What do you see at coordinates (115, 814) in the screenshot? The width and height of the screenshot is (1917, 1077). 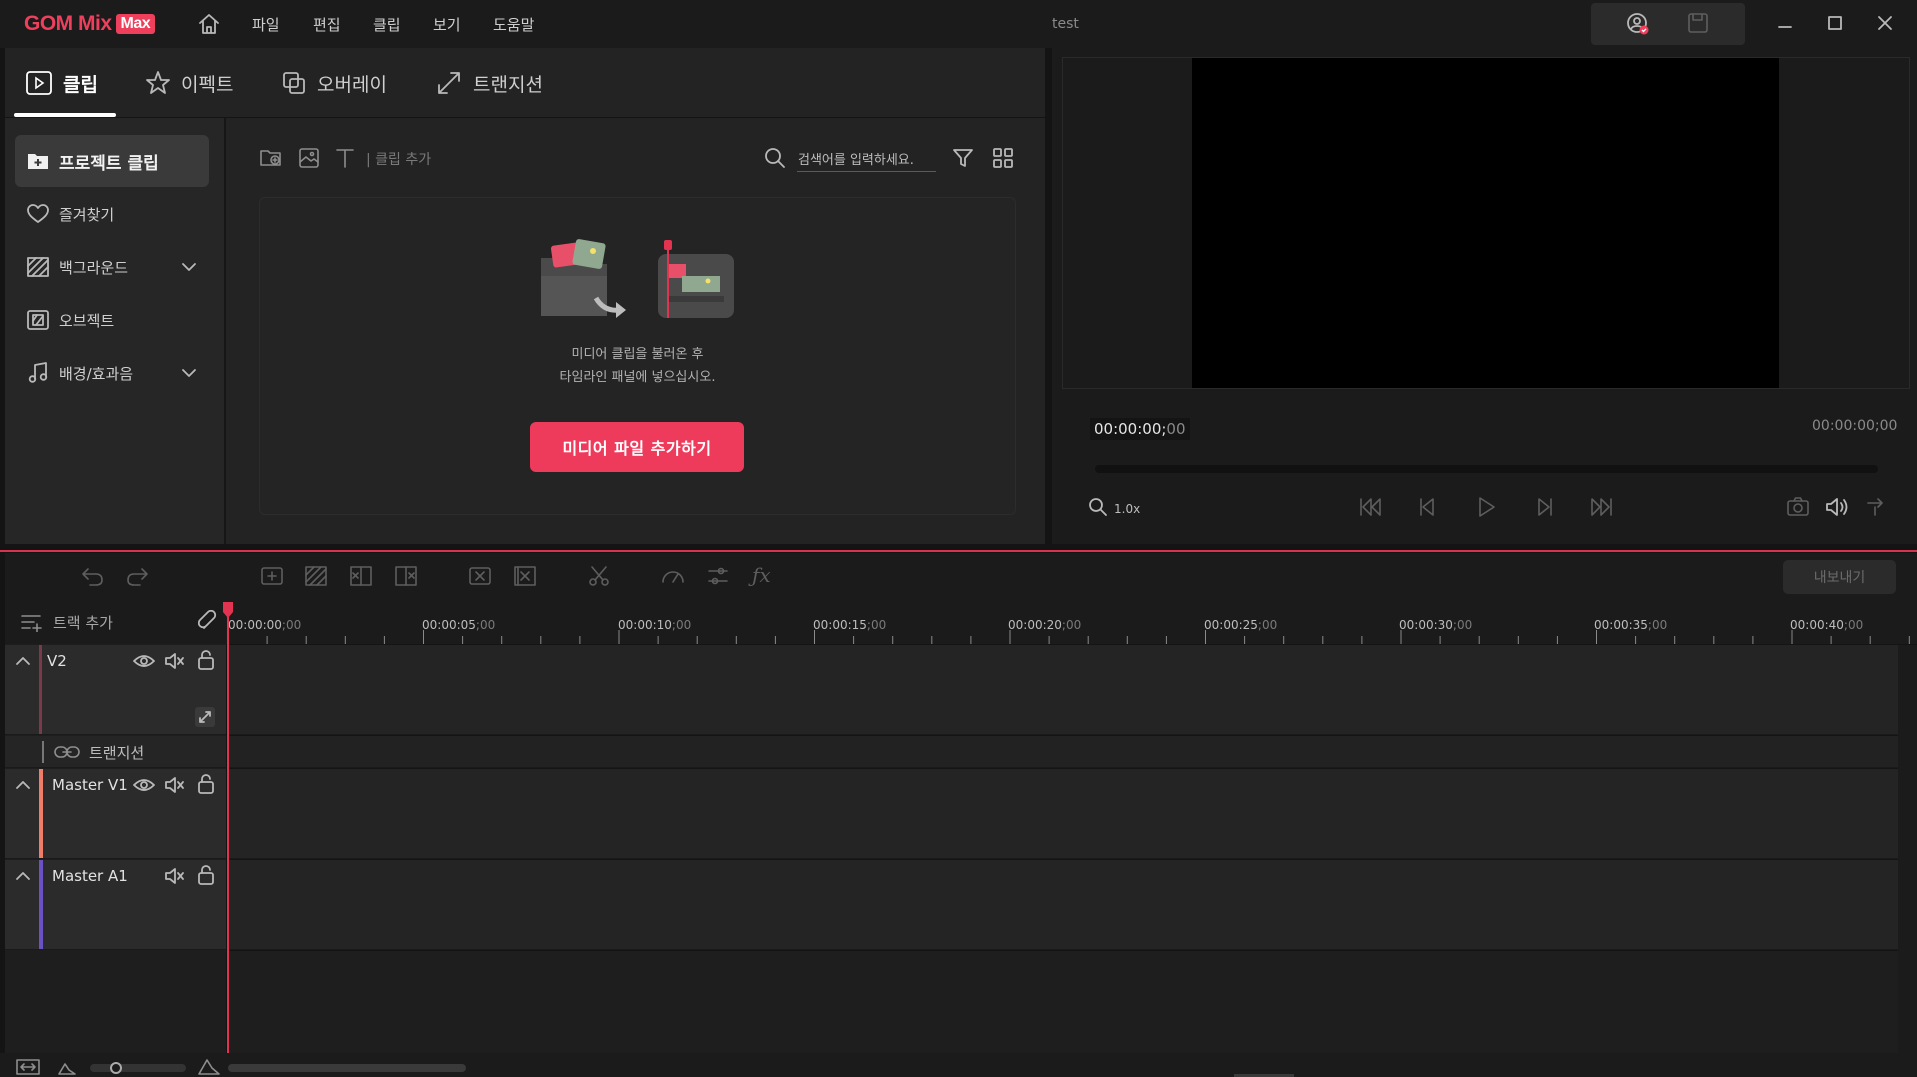 I see `track-header-master-v1: Master V1` at bounding box center [115, 814].